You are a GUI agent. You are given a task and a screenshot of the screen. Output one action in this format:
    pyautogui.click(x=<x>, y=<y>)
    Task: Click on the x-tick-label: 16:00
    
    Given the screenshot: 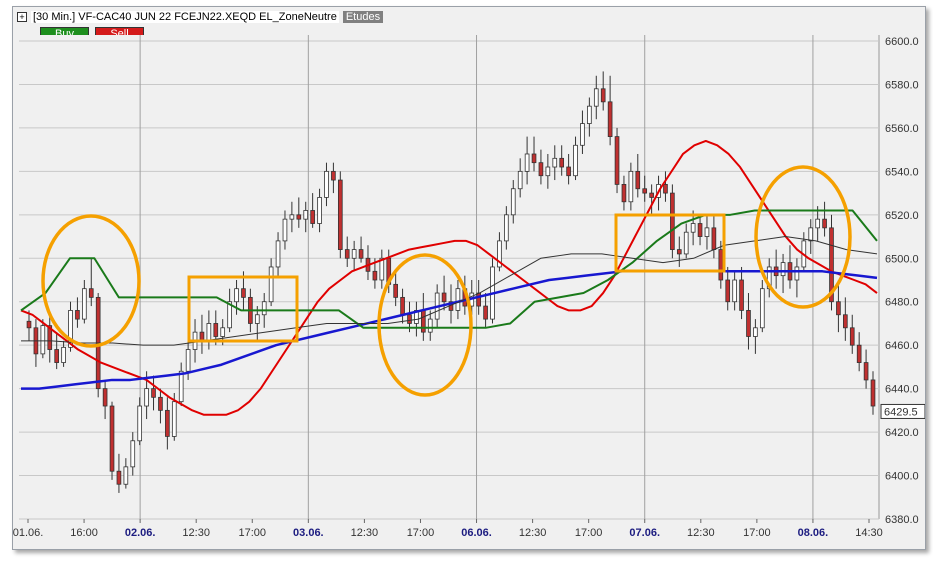 What is the action you would take?
    pyautogui.click(x=84, y=533)
    